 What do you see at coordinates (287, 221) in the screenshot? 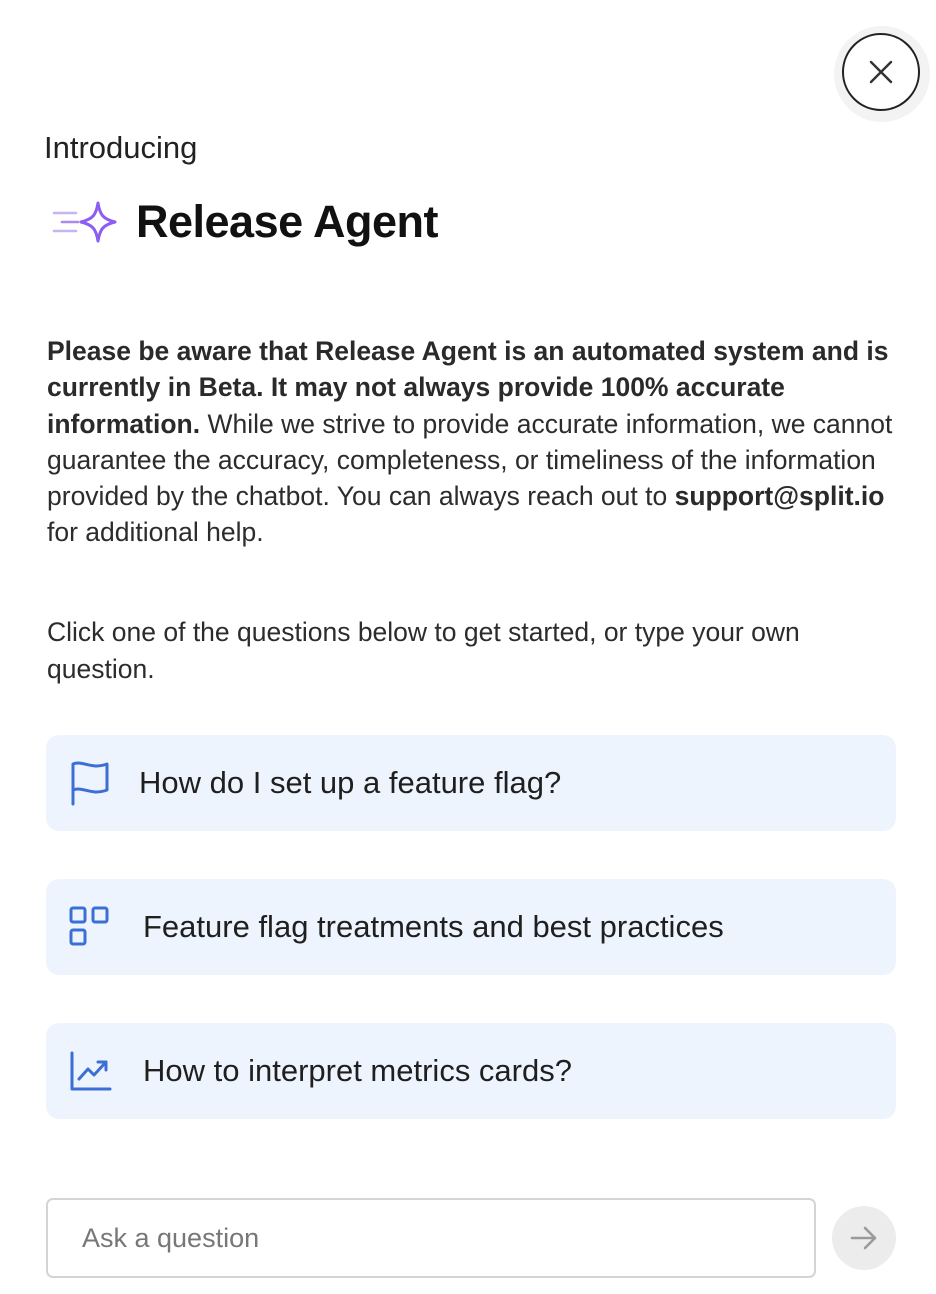
I see `page-title: Release Agent` at bounding box center [287, 221].